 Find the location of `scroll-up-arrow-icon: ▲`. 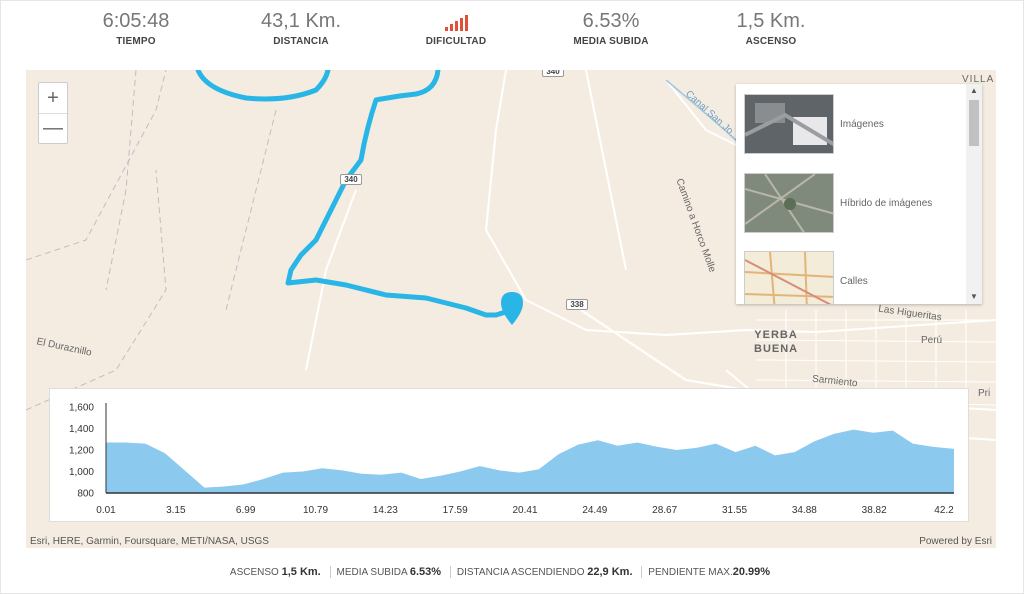

scroll-up-arrow-icon: ▲ is located at coordinates (974, 91).